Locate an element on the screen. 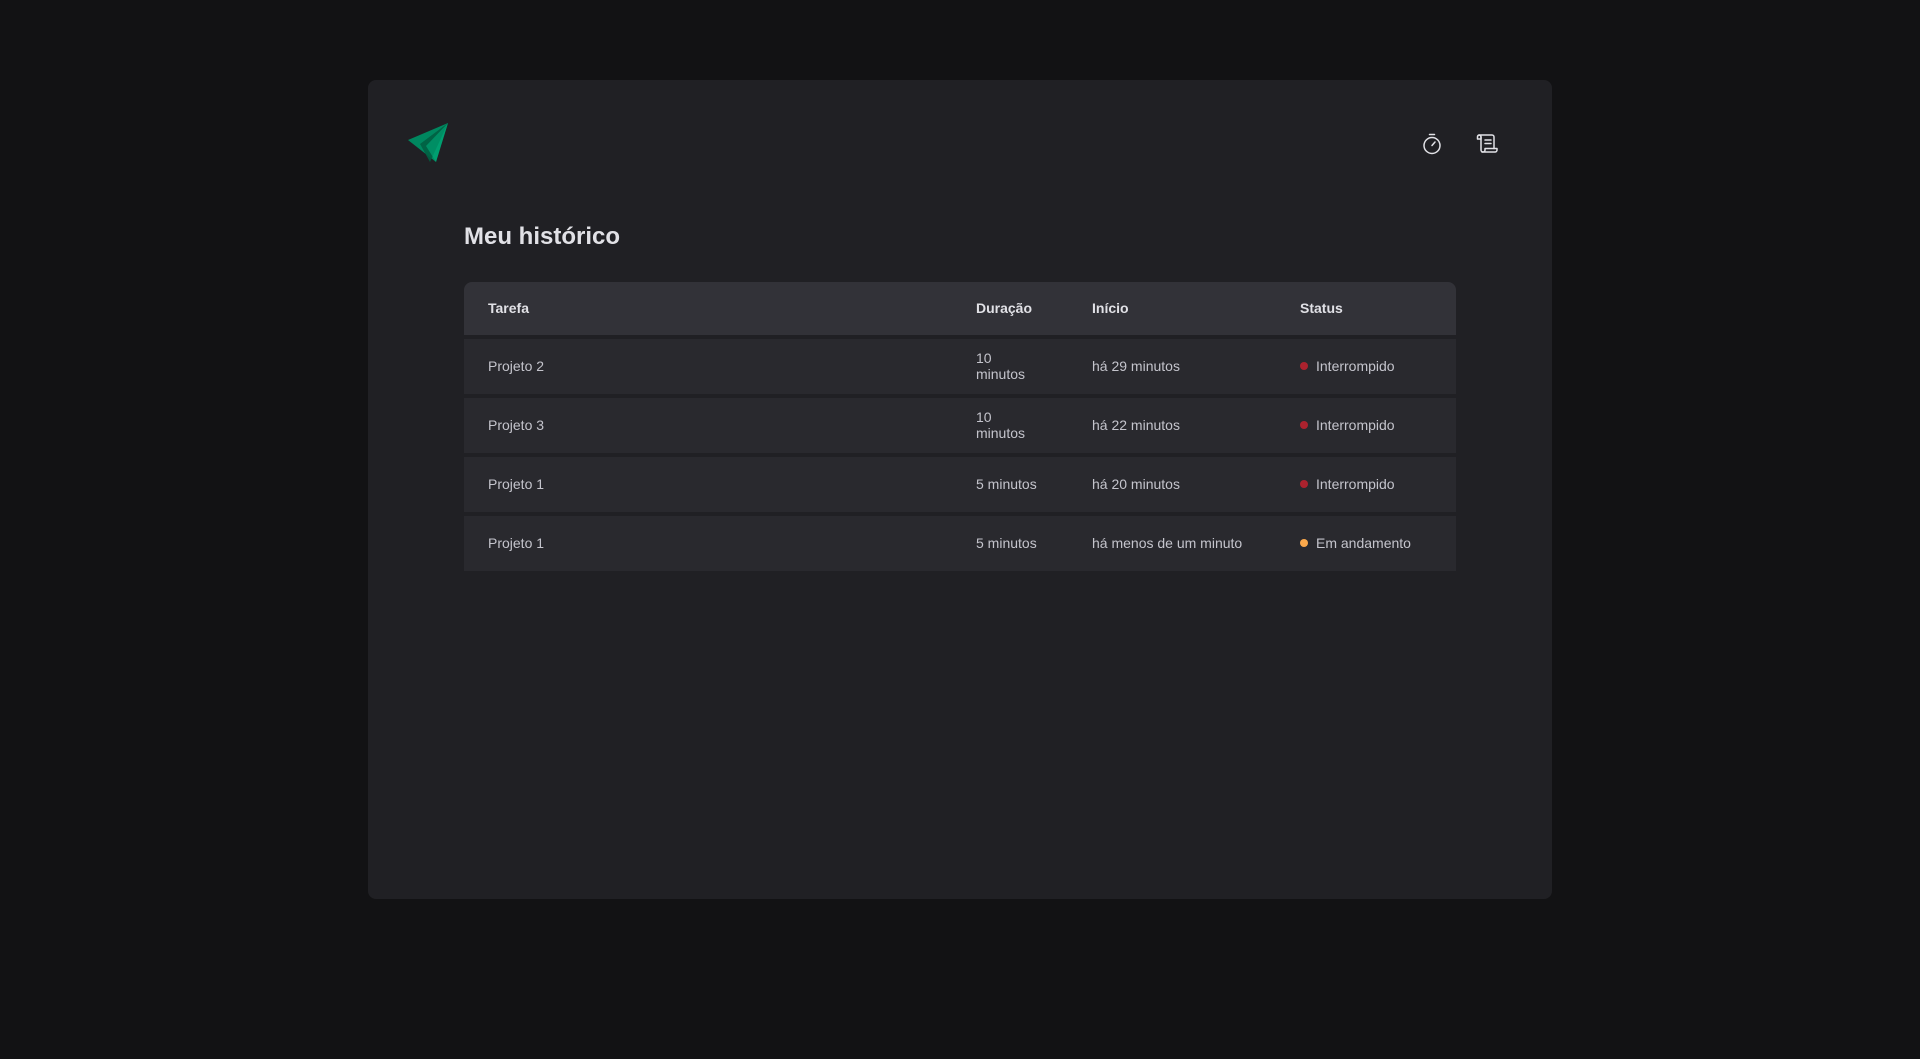 The image size is (1920, 1059). status-label: Em andamento is located at coordinates (1363, 543).